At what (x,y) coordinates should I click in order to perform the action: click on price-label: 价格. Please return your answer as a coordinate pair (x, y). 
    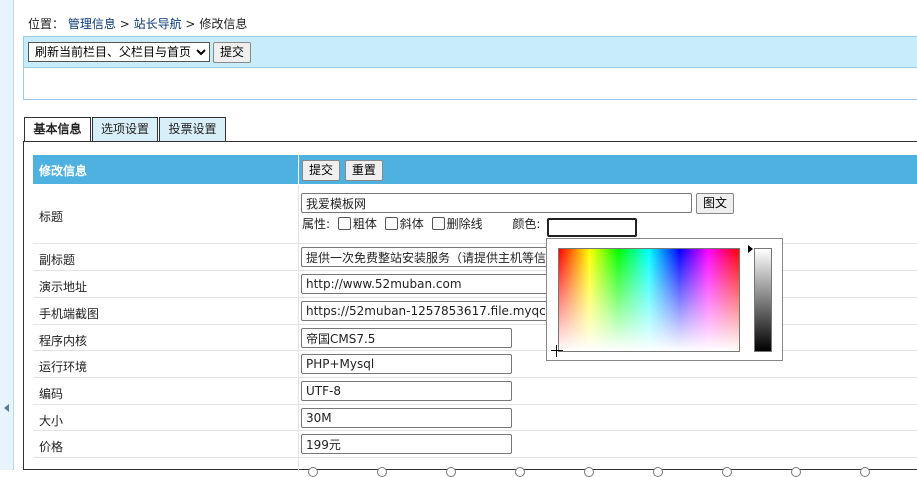
    Looking at the image, I should click on (51, 447).